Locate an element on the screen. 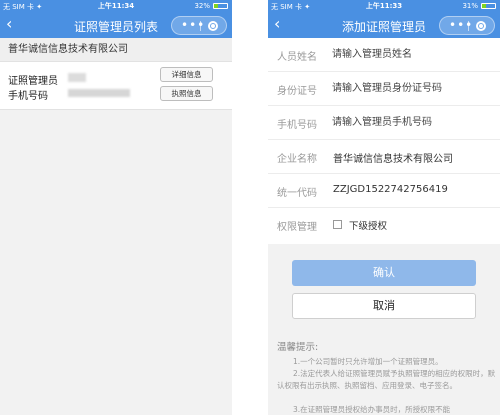 The image size is (500, 415). id-label: 身份证号 is located at coordinates (297, 91).